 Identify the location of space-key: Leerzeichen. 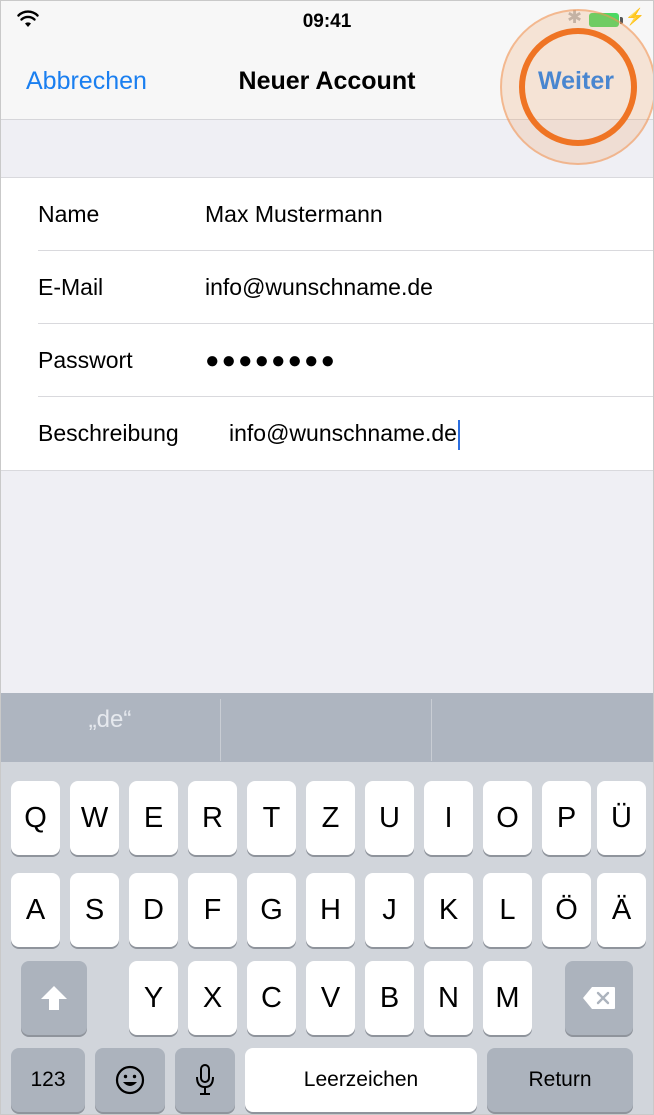
(361, 1080).